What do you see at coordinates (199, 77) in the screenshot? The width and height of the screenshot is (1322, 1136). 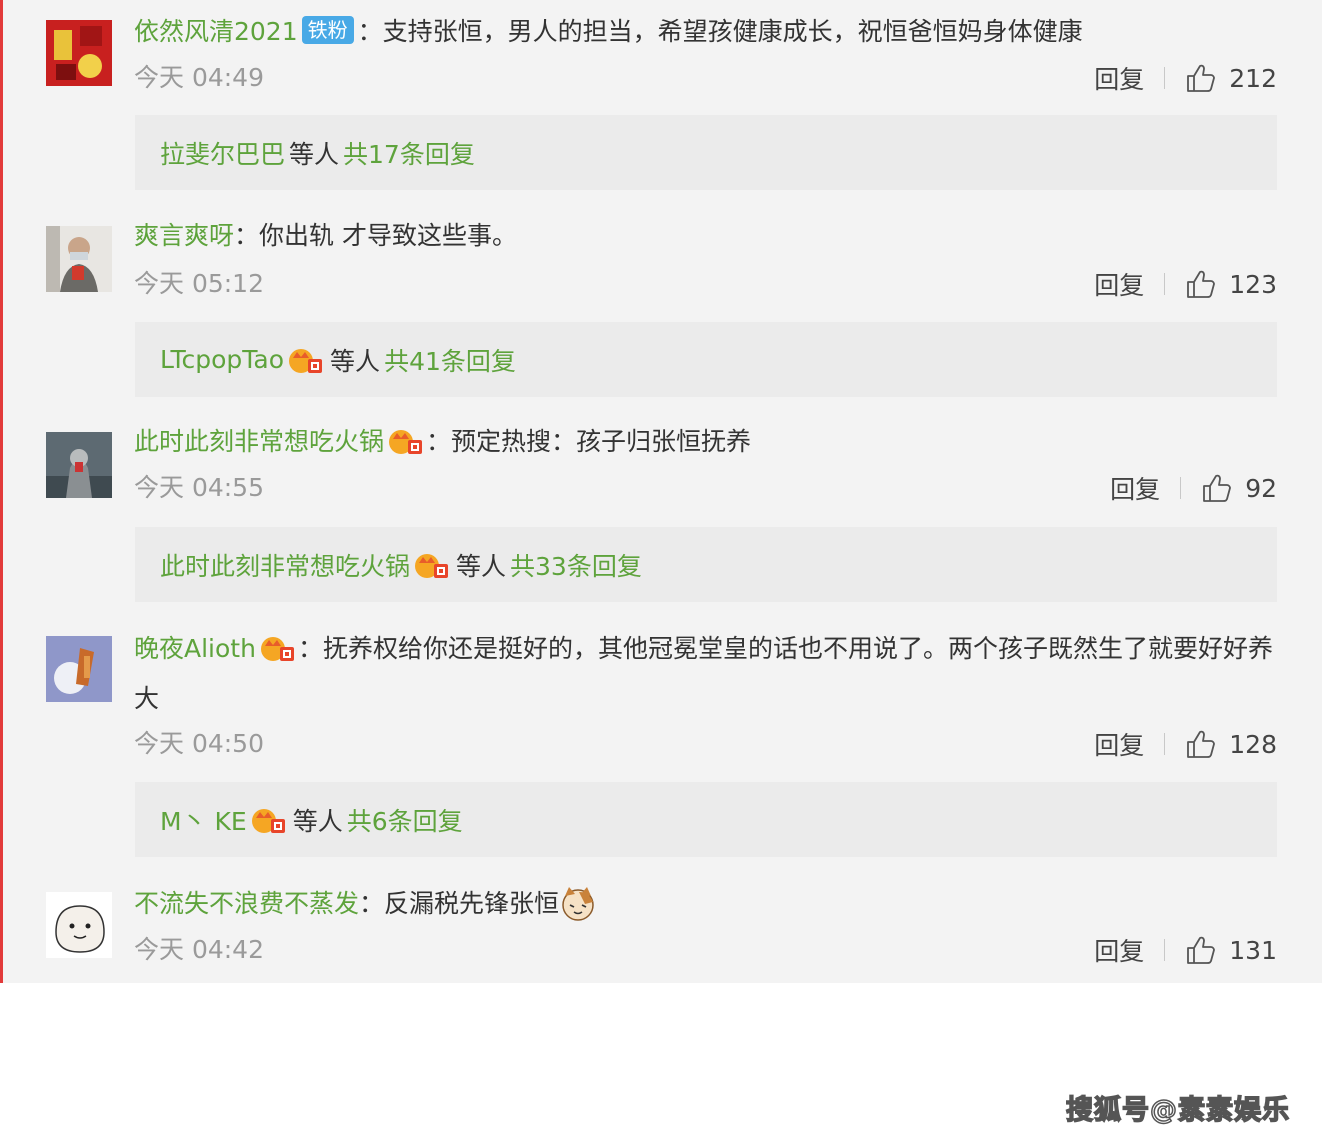 I see `comment-time: 今天 04:49` at bounding box center [199, 77].